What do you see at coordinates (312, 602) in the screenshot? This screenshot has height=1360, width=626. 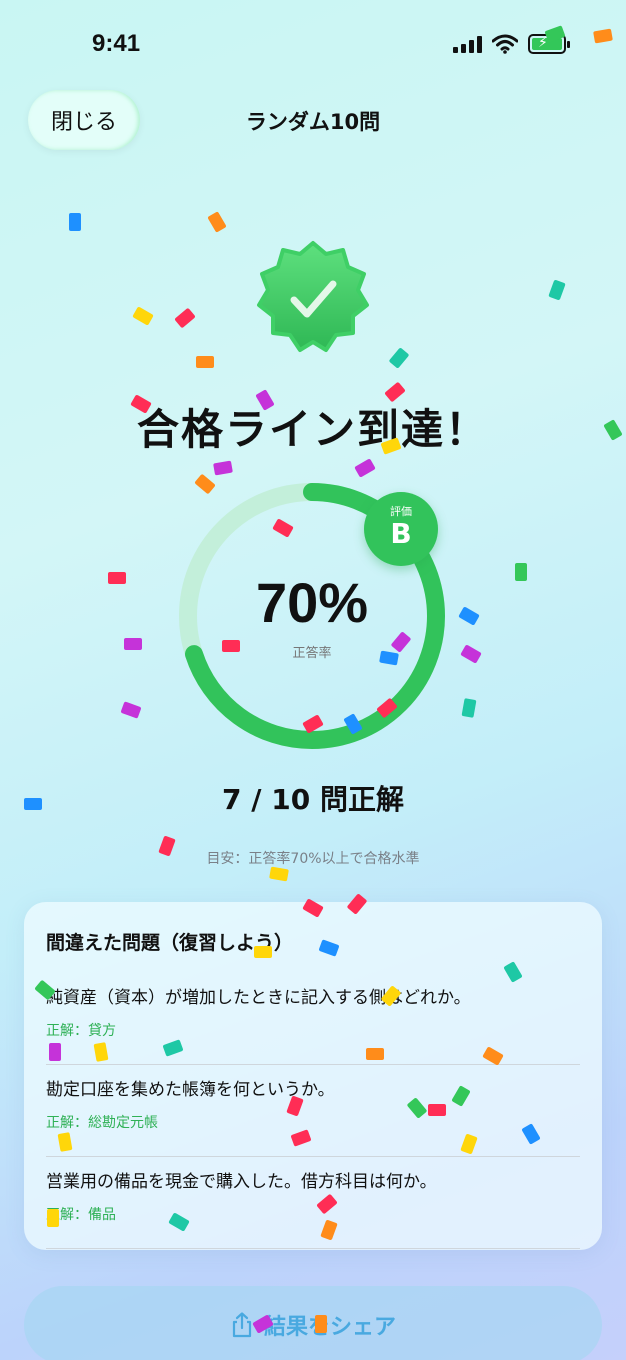 I see `score-percent: 70%` at bounding box center [312, 602].